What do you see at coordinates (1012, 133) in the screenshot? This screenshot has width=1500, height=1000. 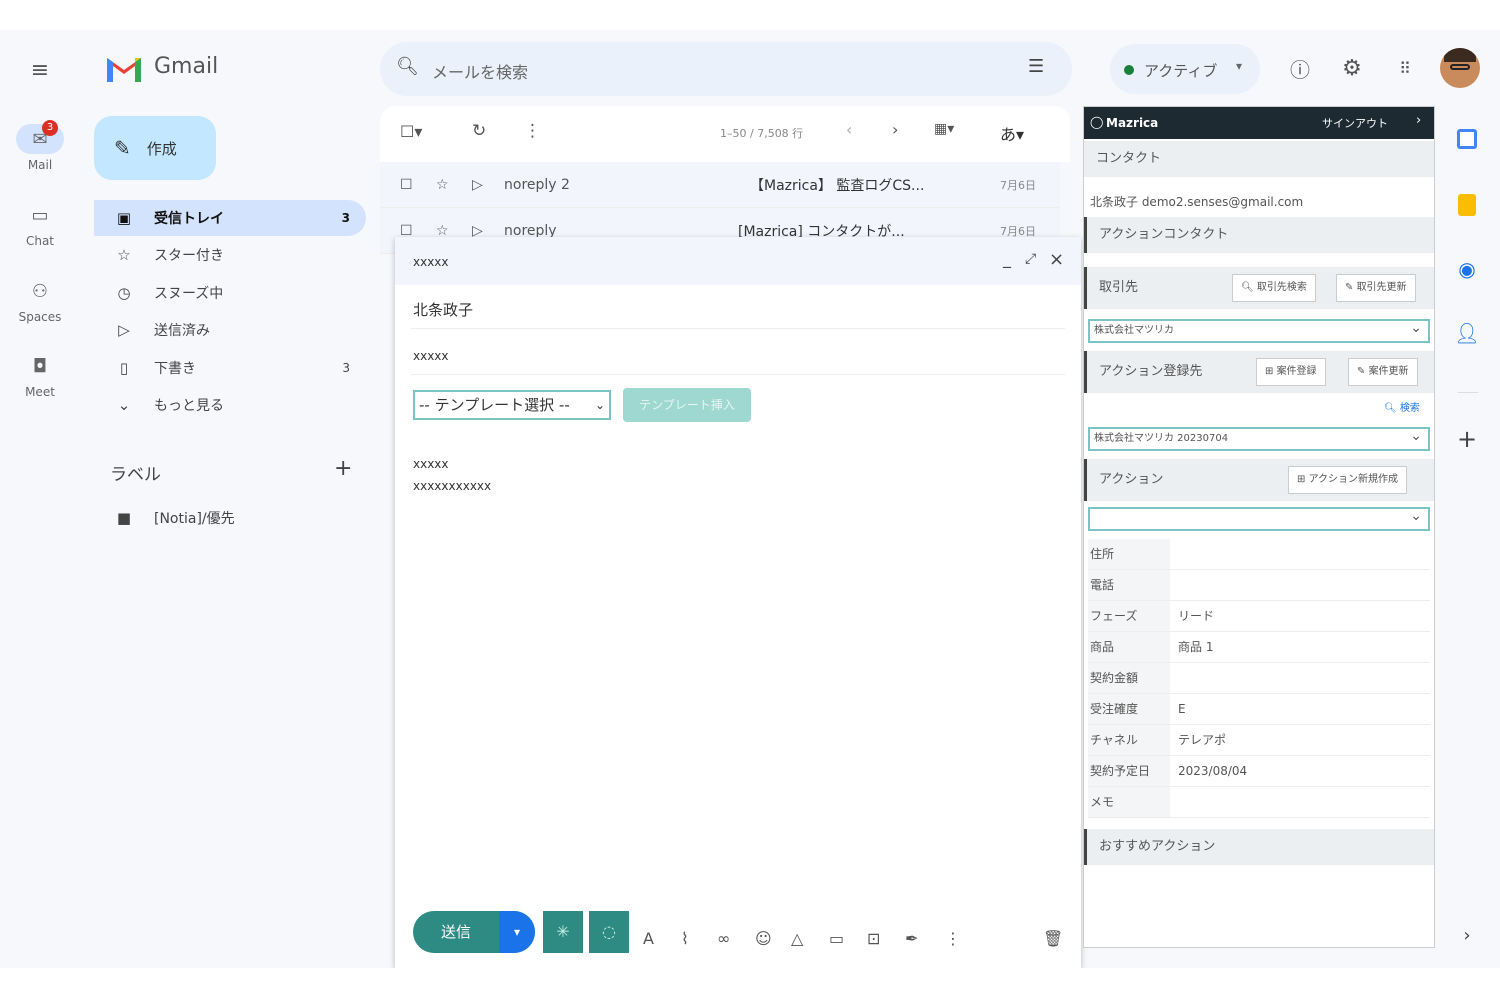 I see `input-tools-button: あ▾` at bounding box center [1012, 133].